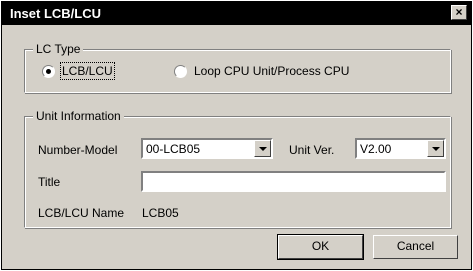 Image resolution: width=473 pixels, height=271 pixels. Describe the element at coordinates (160, 213) in the screenshot. I see `lcb-lcu-name-value: LCB05` at that location.